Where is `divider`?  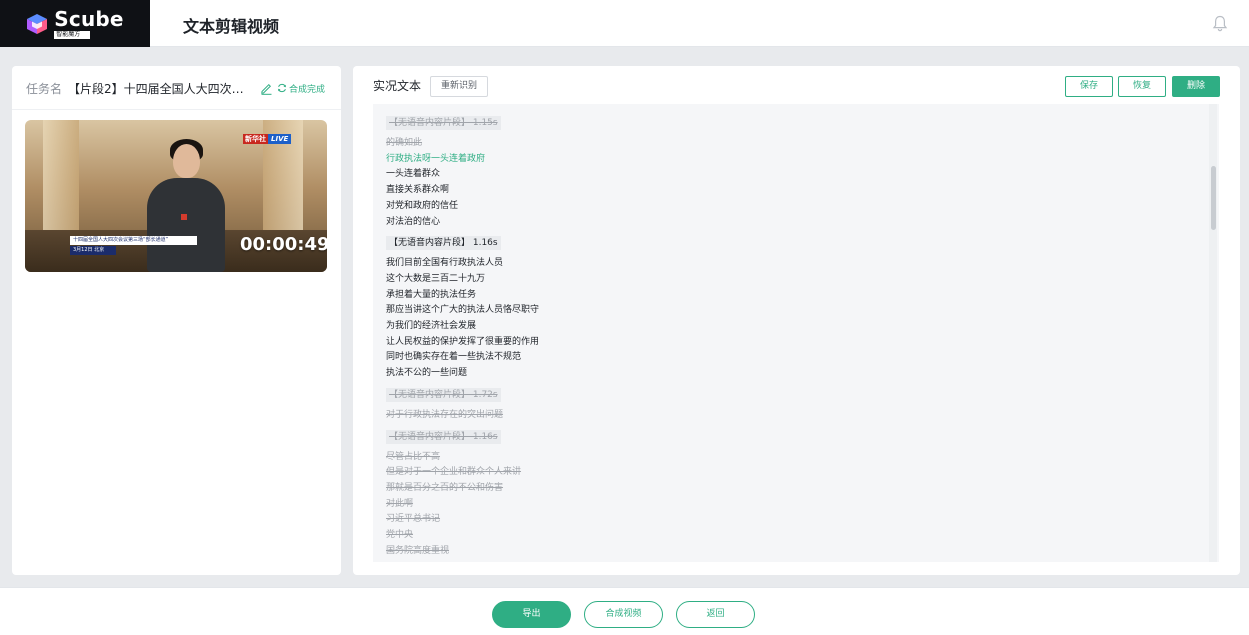
divider is located at coordinates (176, 109).